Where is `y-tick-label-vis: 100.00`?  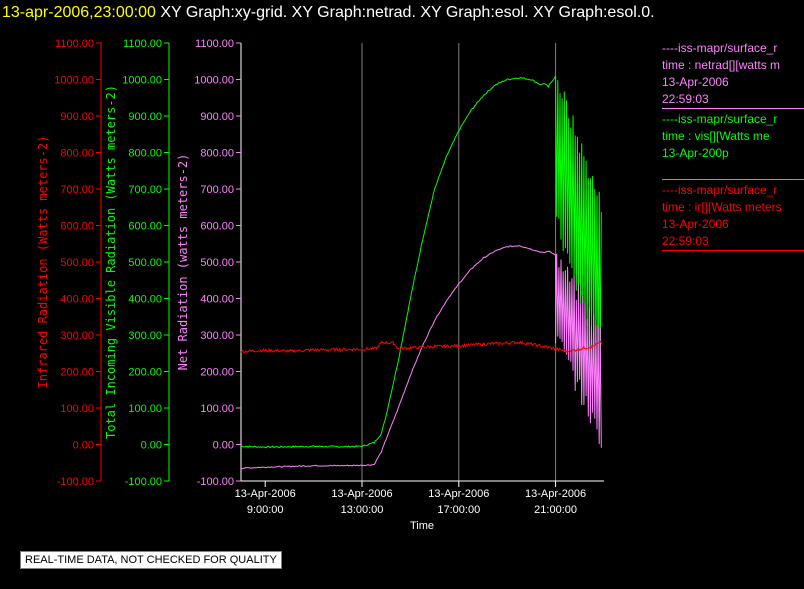
y-tick-label-vis: 100.00 is located at coordinates (145, 409).